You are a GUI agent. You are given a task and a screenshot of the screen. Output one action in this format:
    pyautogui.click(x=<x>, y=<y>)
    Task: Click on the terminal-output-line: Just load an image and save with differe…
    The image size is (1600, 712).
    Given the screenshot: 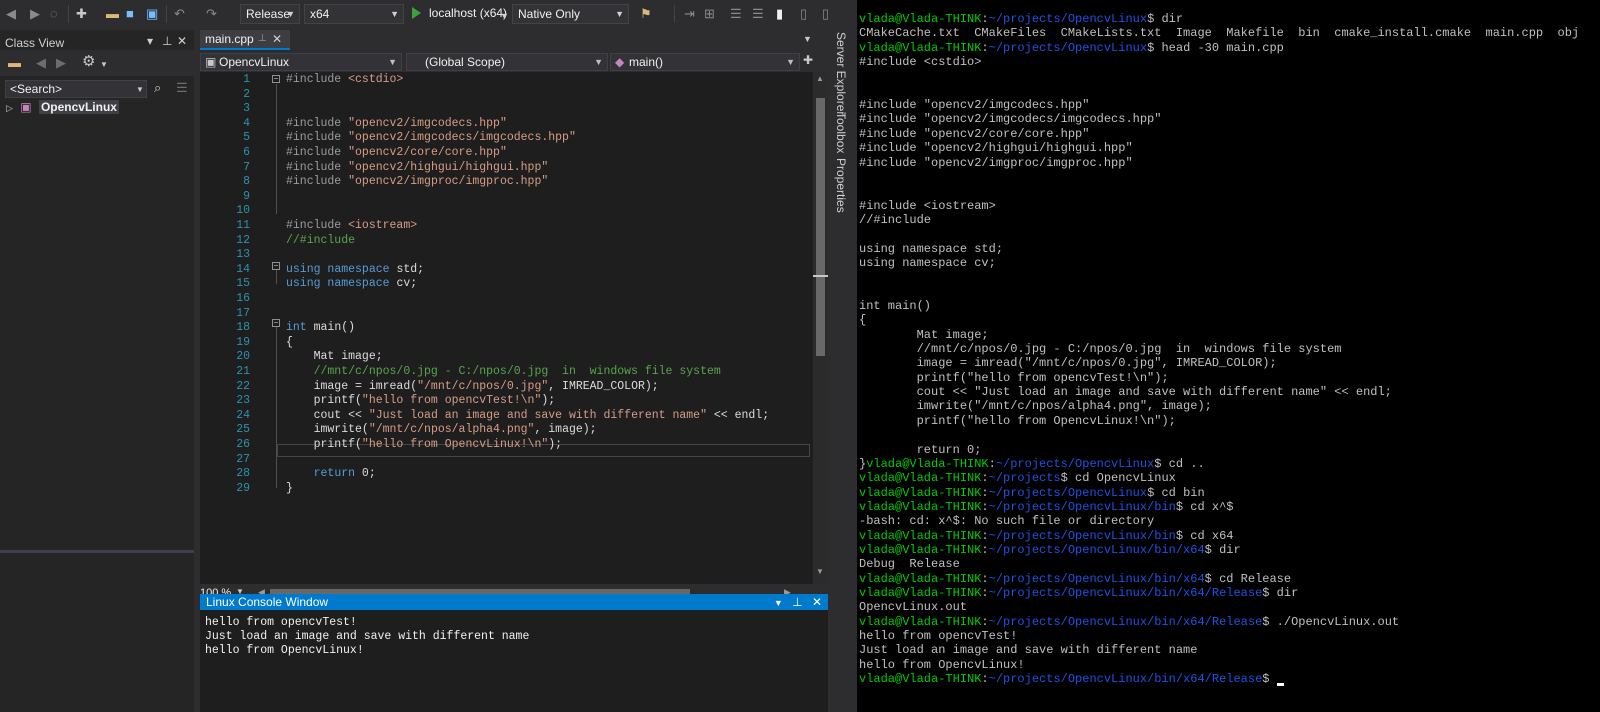 What is the action you would take?
    pyautogui.click(x=1028, y=650)
    